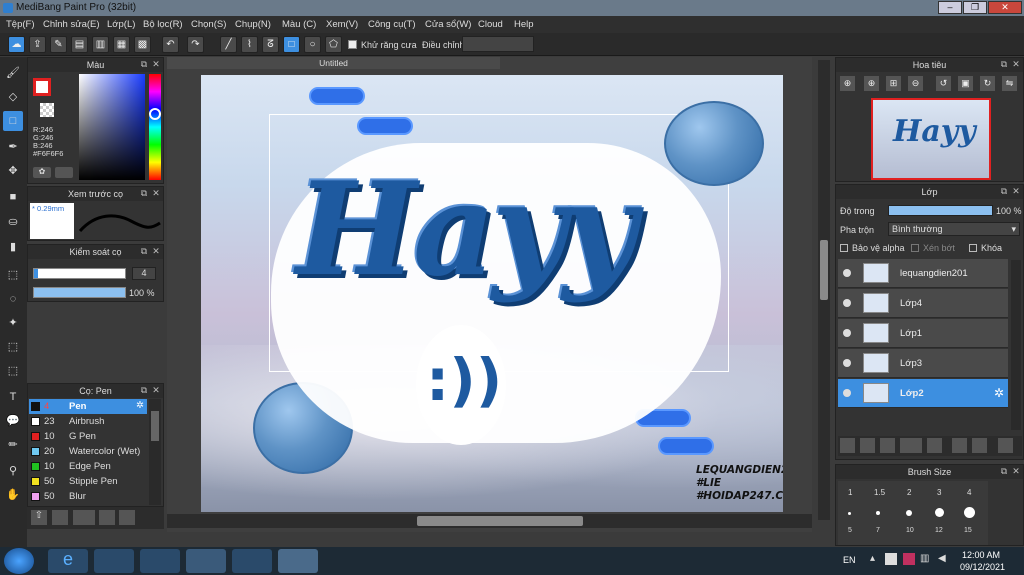 The width and height of the screenshot is (1024, 575). What do you see at coordinates (931, 139) in the screenshot?
I see `navigator-thumbnail: Hayy` at bounding box center [931, 139].